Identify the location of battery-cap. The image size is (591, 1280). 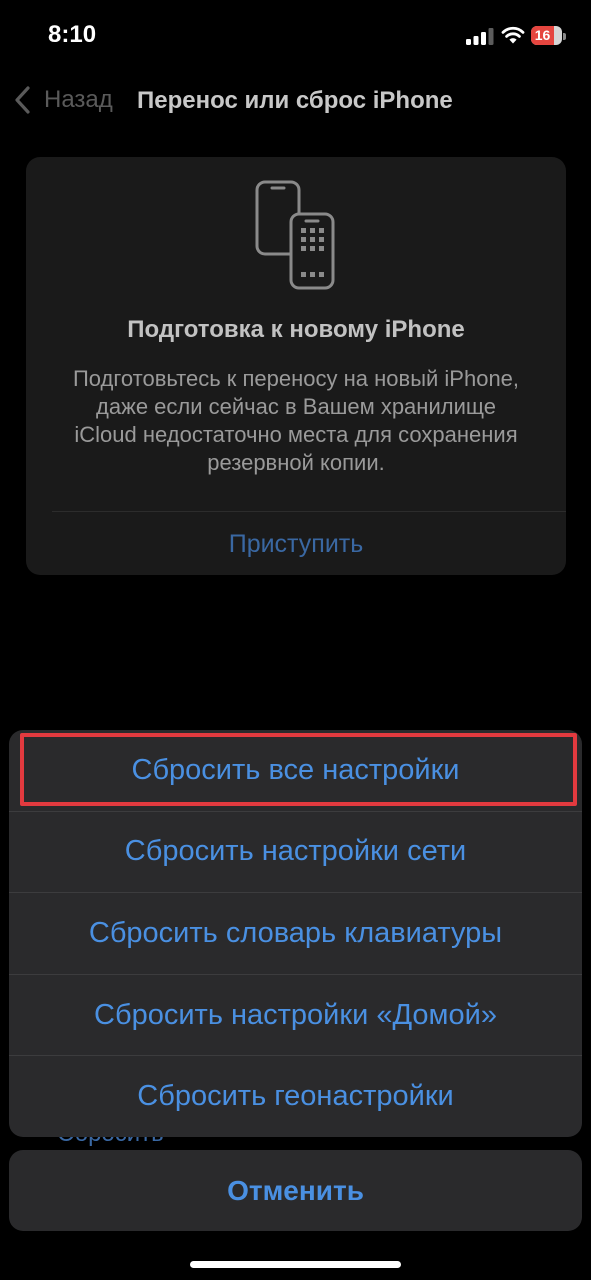
(564, 36).